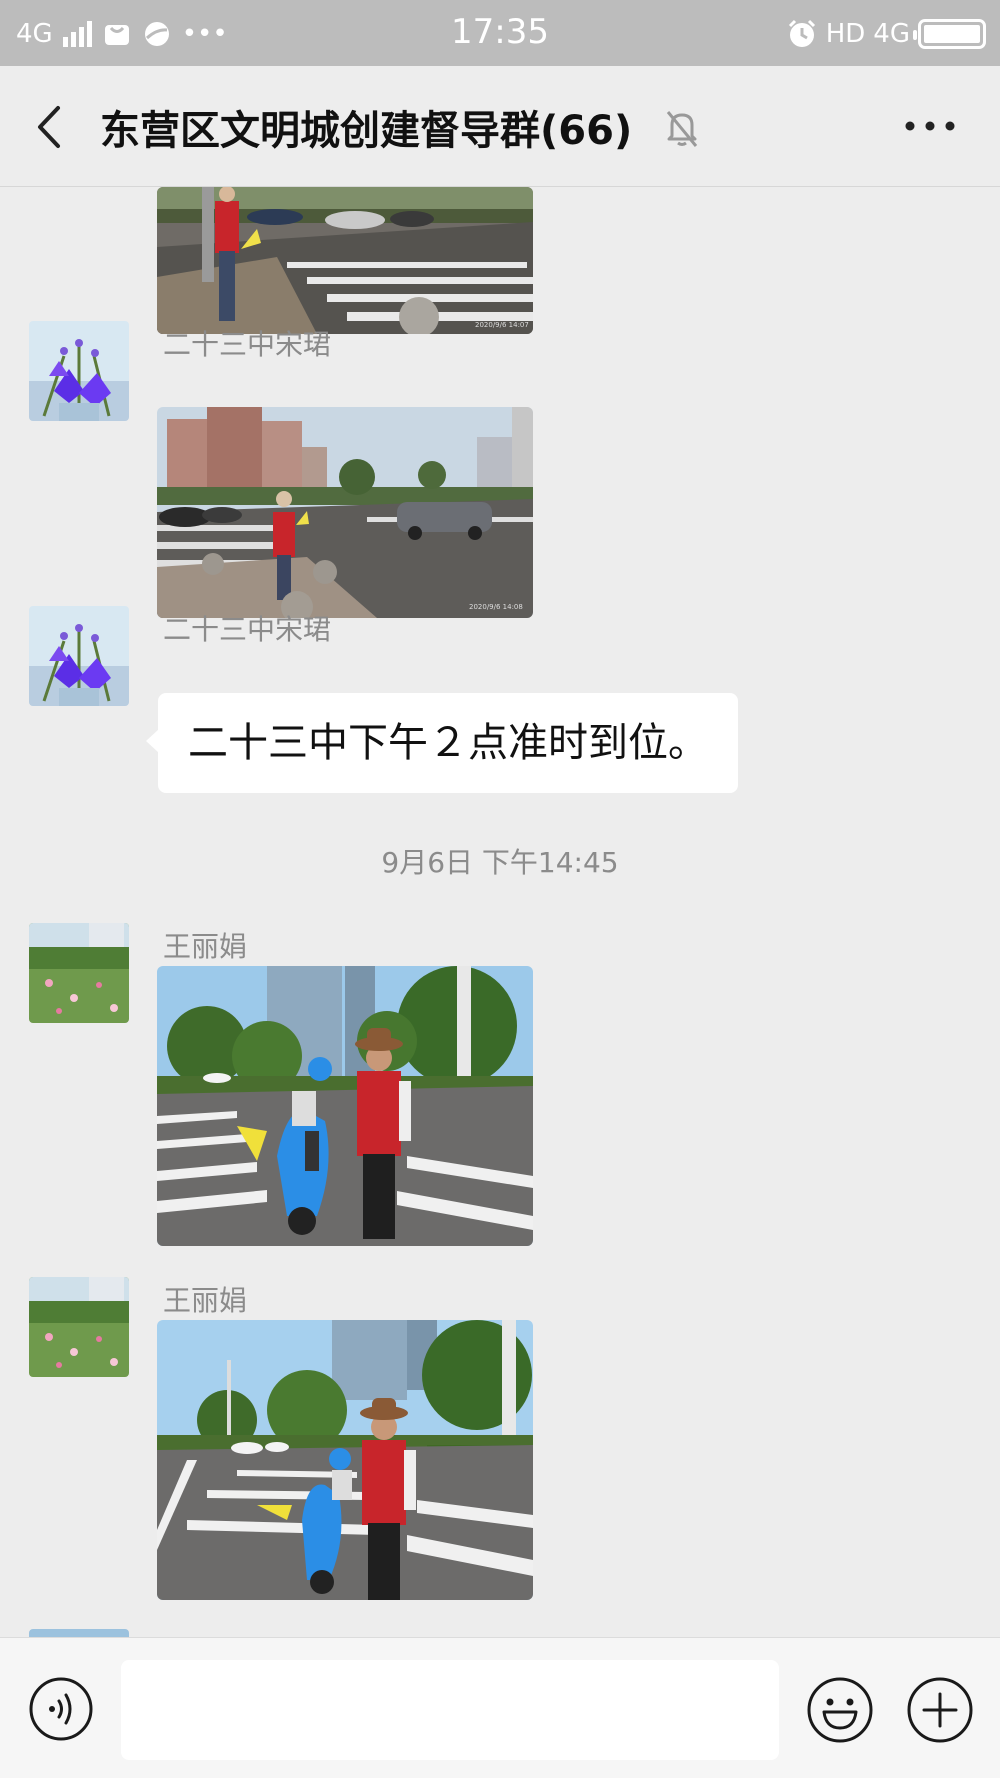 This screenshot has height=1778, width=1000. What do you see at coordinates (345, 512) in the screenshot?
I see `message-image: 2020/9/6 14:08` at bounding box center [345, 512].